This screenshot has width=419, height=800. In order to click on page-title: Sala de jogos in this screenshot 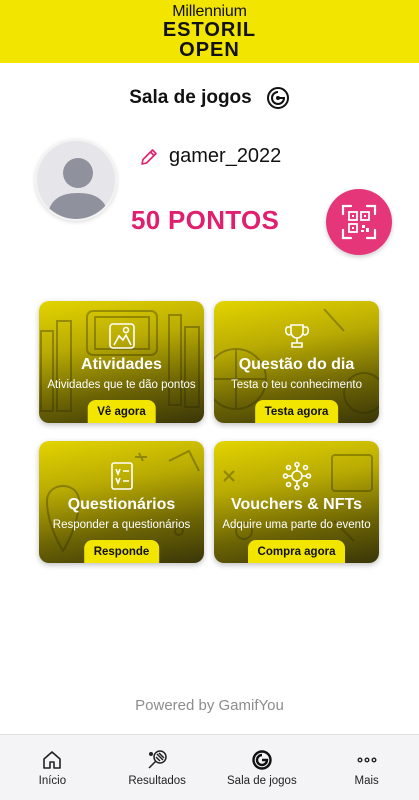, I will do `click(190, 97)`.